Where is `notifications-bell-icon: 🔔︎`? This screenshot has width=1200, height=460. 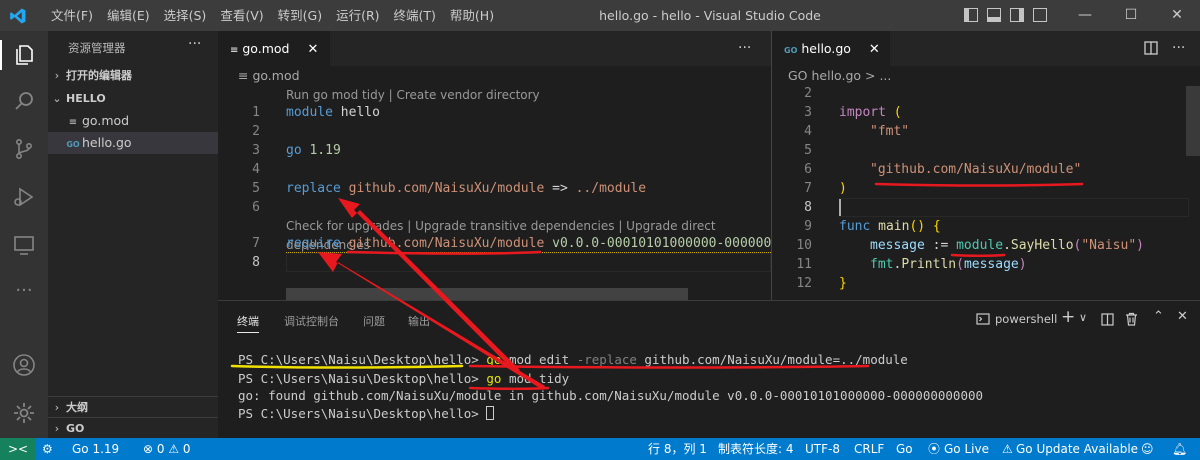
notifications-bell-icon: 🔔︎ is located at coordinates (1179, 449).